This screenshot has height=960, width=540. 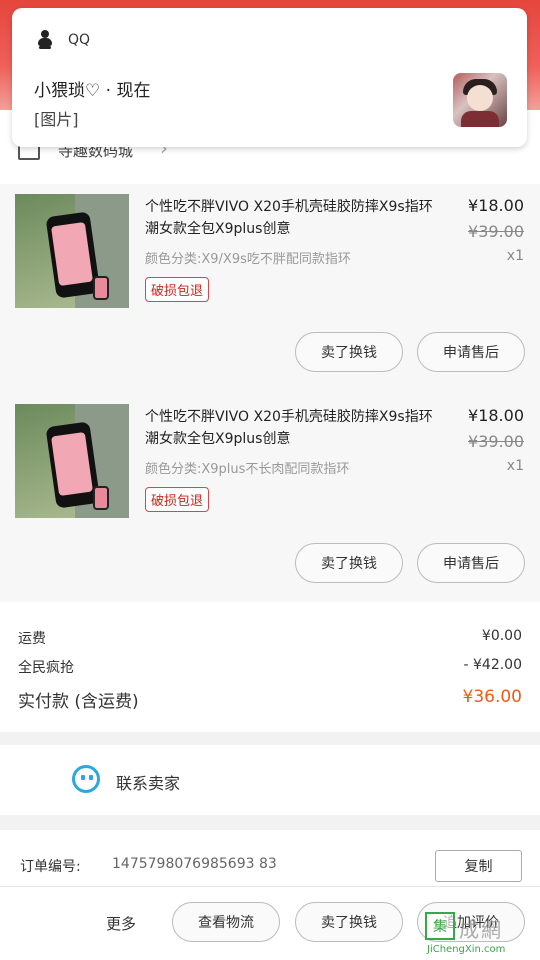 I want to click on order-number: 1475798076985693 83, so click(x=194, y=864).